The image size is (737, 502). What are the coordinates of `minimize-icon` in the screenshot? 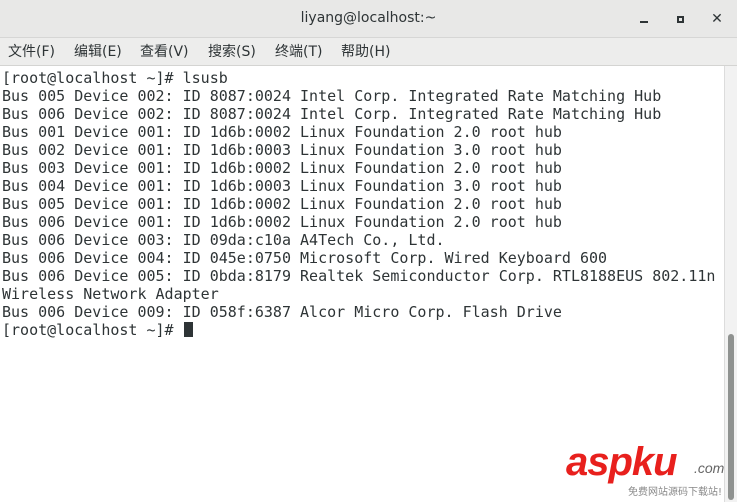 It's located at (644, 22).